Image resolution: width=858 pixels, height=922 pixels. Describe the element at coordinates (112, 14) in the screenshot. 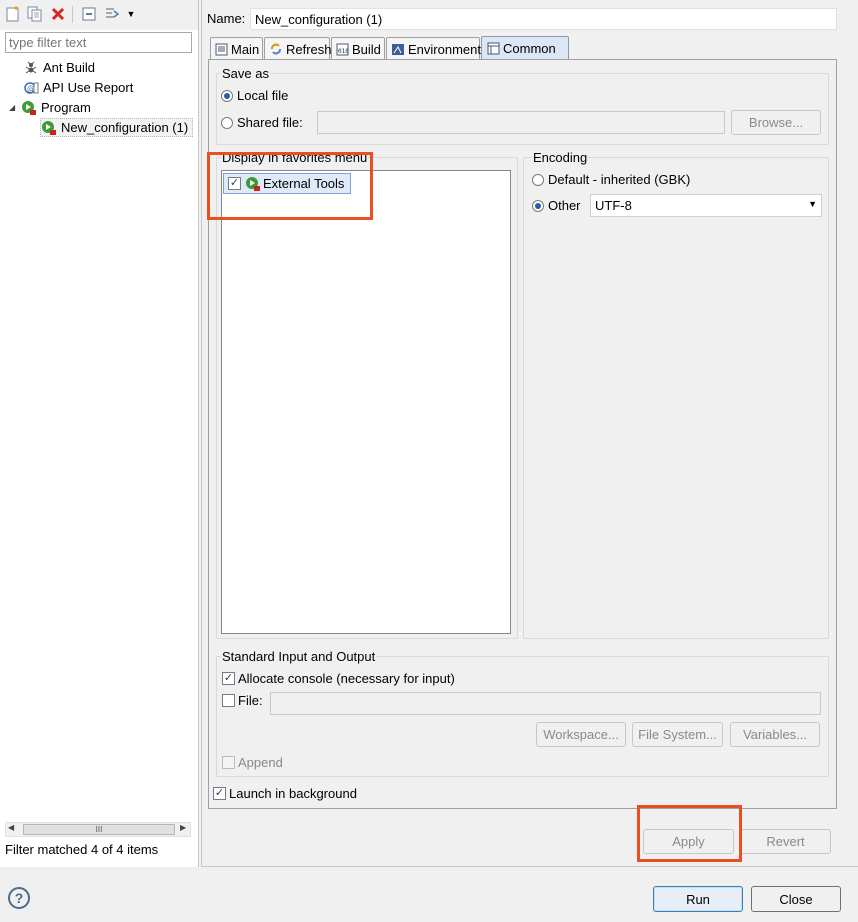

I see `filter-icon` at that location.